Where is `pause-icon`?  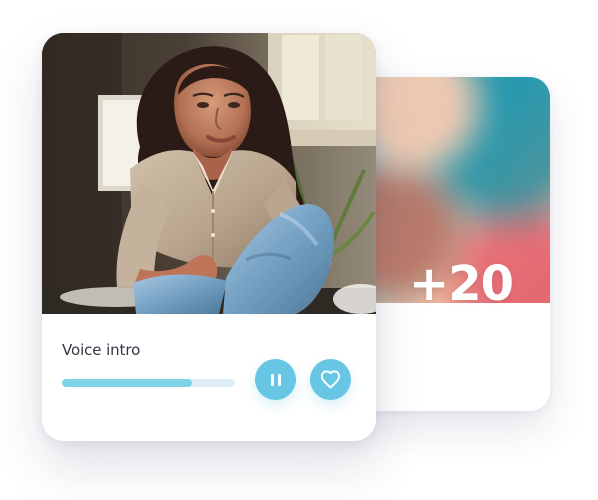
pause-icon is located at coordinates (275, 379).